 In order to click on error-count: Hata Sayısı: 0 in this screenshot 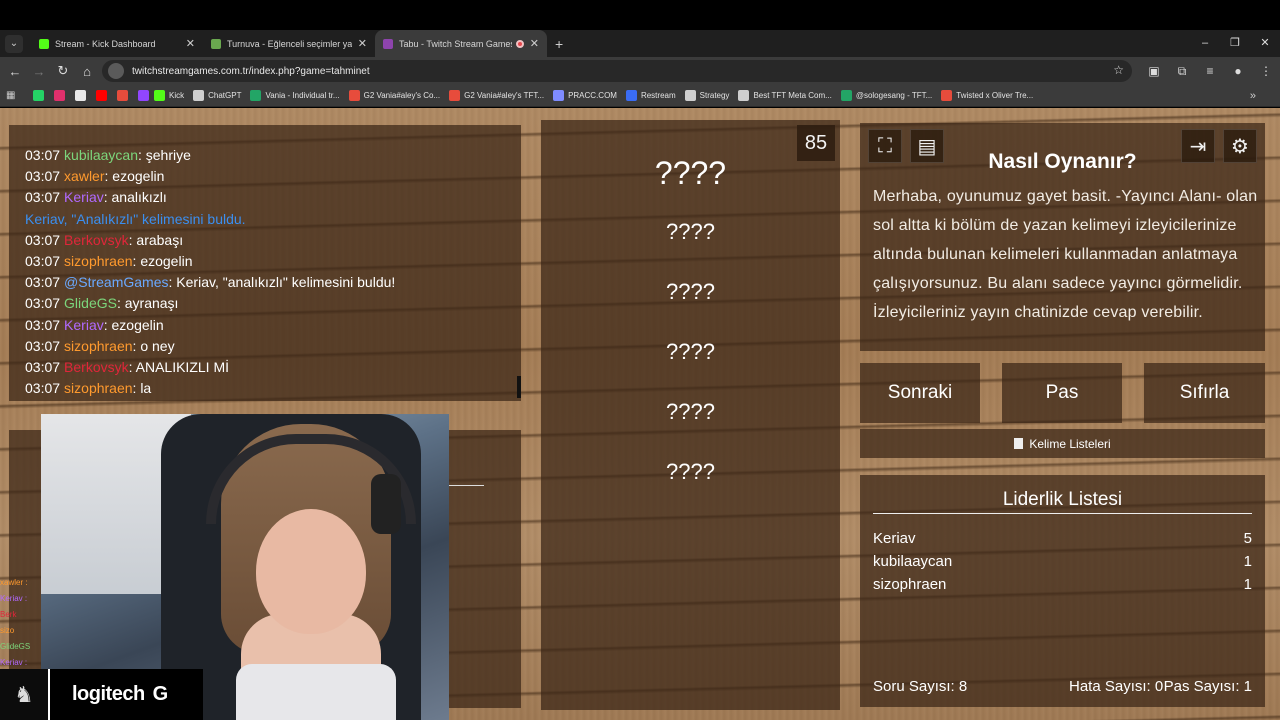, I will do `click(1116, 686)`.